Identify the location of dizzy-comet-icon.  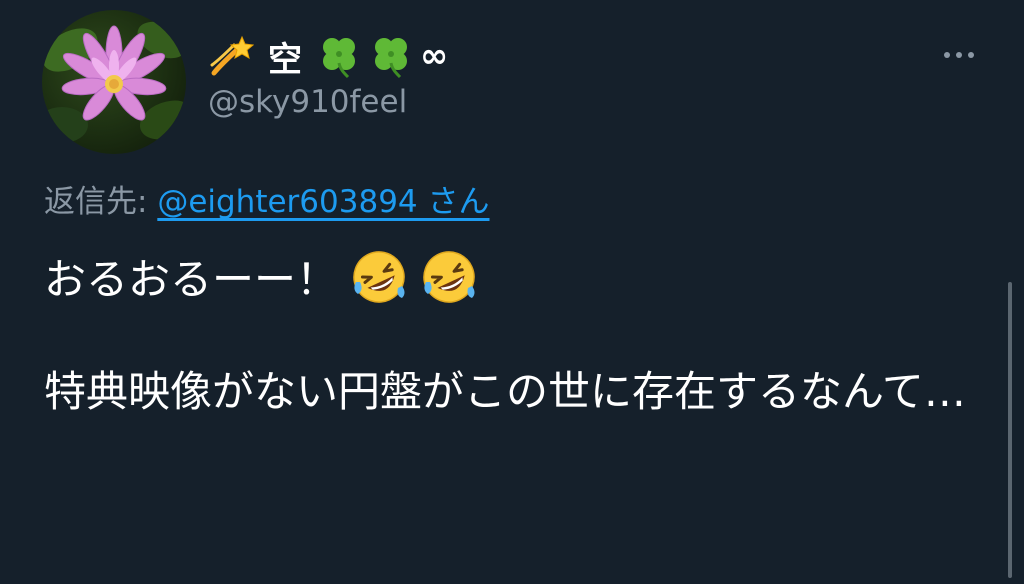
(231, 56).